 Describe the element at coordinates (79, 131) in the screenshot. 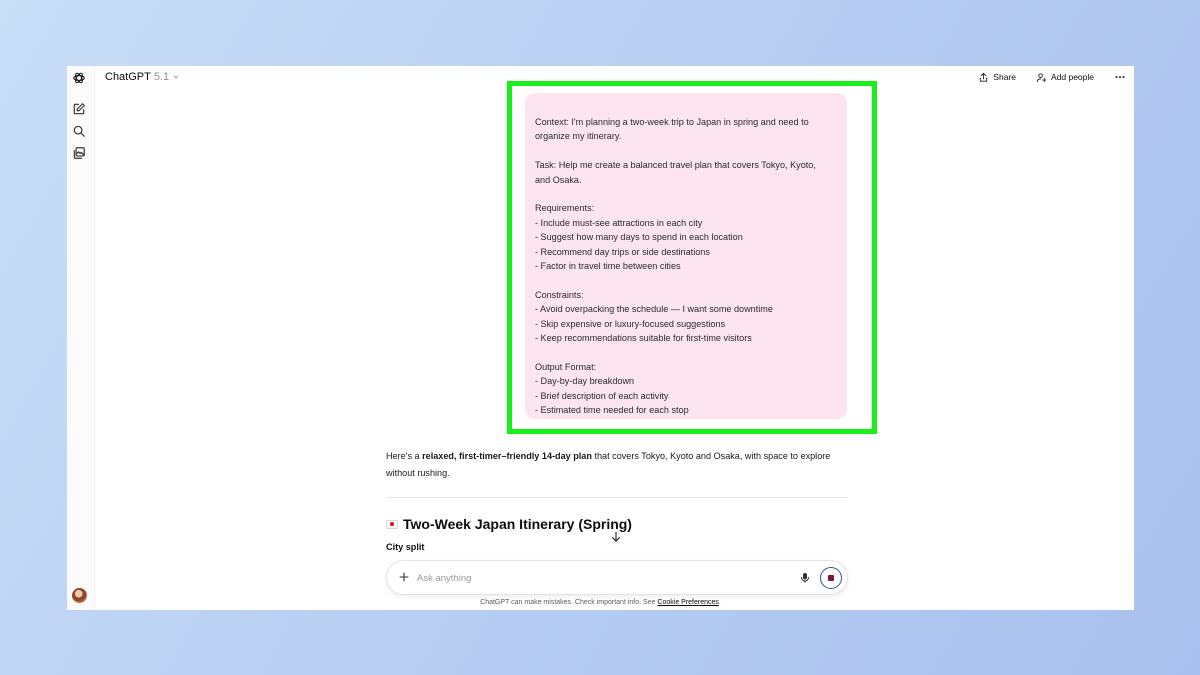

I see `search-icon` at that location.